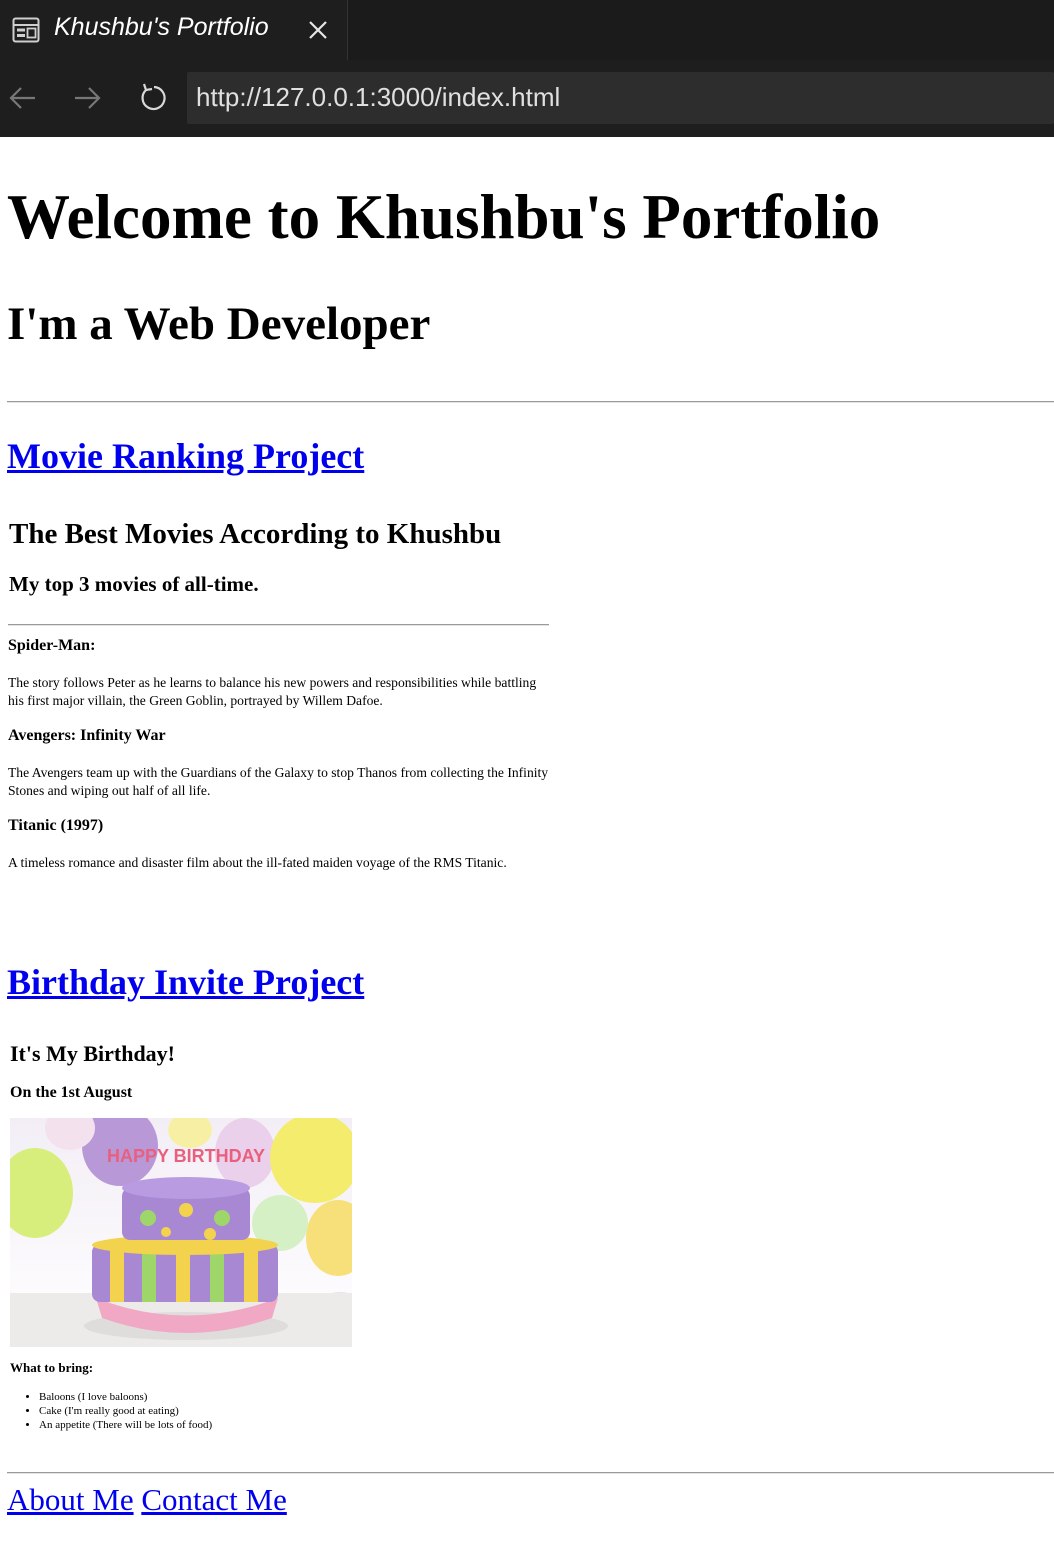 The height and width of the screenshot is (1546, 1054). What do you see at coordinates (185, 456) in the screenshot?
I see `movie-ranking-project-link: Movie Ranking Project` at bounding box center [185, 456].